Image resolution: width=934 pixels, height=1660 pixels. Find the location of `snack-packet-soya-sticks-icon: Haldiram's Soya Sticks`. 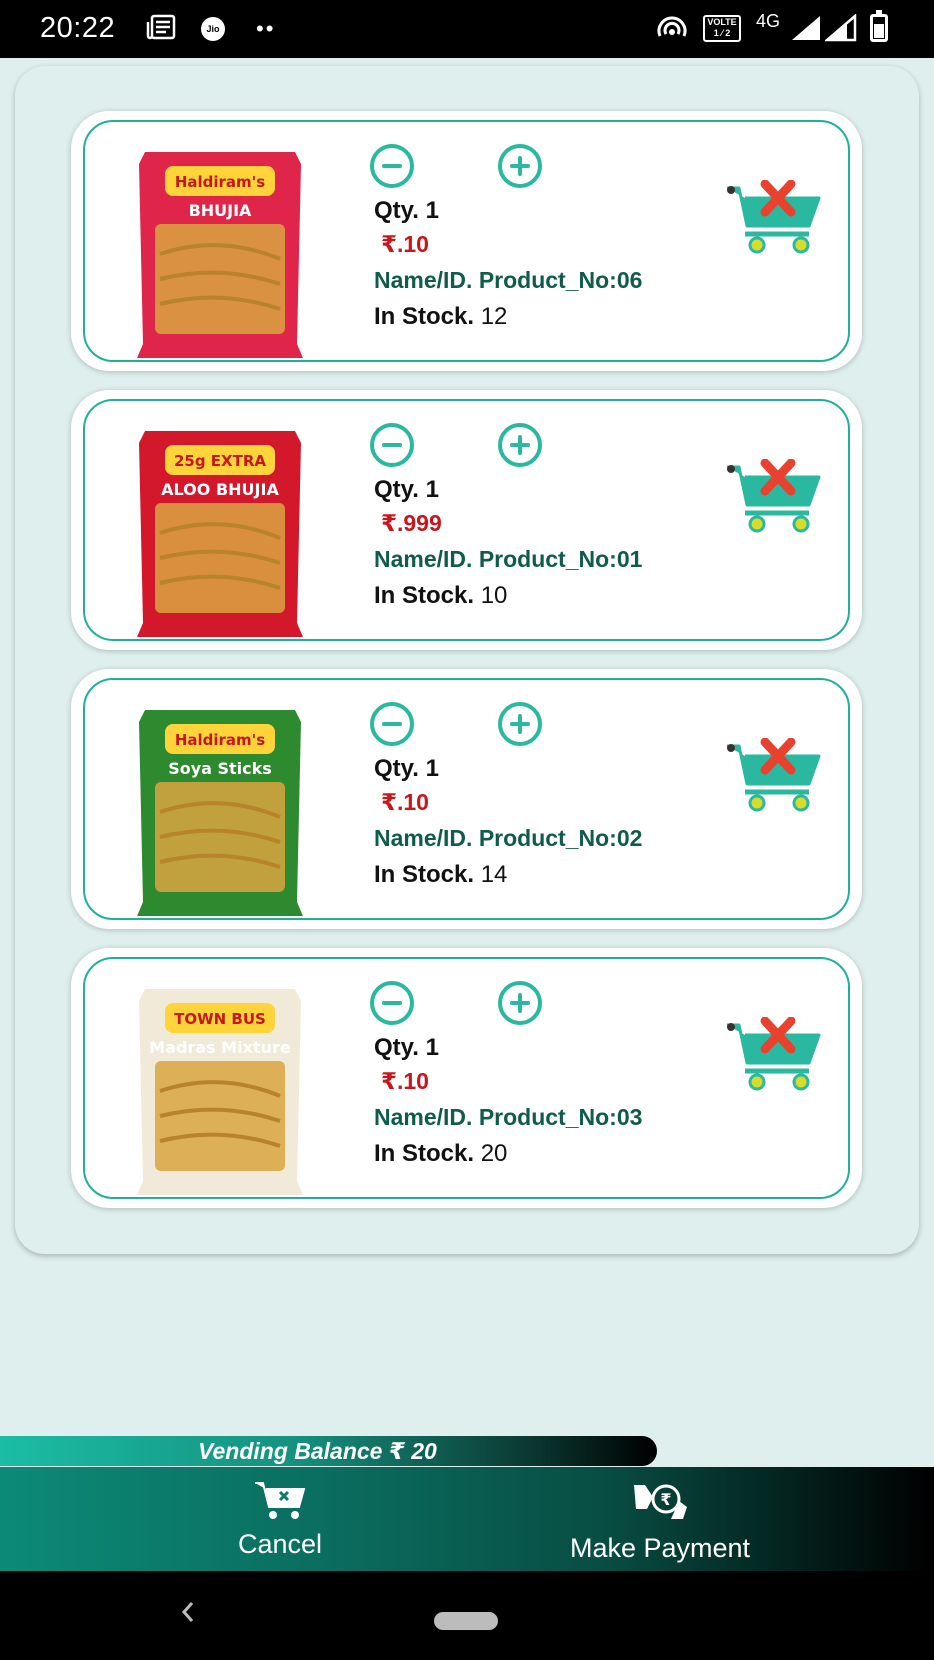

snack-packet-soya-sticks-icon: Haldiram's Soya Sticks is located at coordinates (220, 813).